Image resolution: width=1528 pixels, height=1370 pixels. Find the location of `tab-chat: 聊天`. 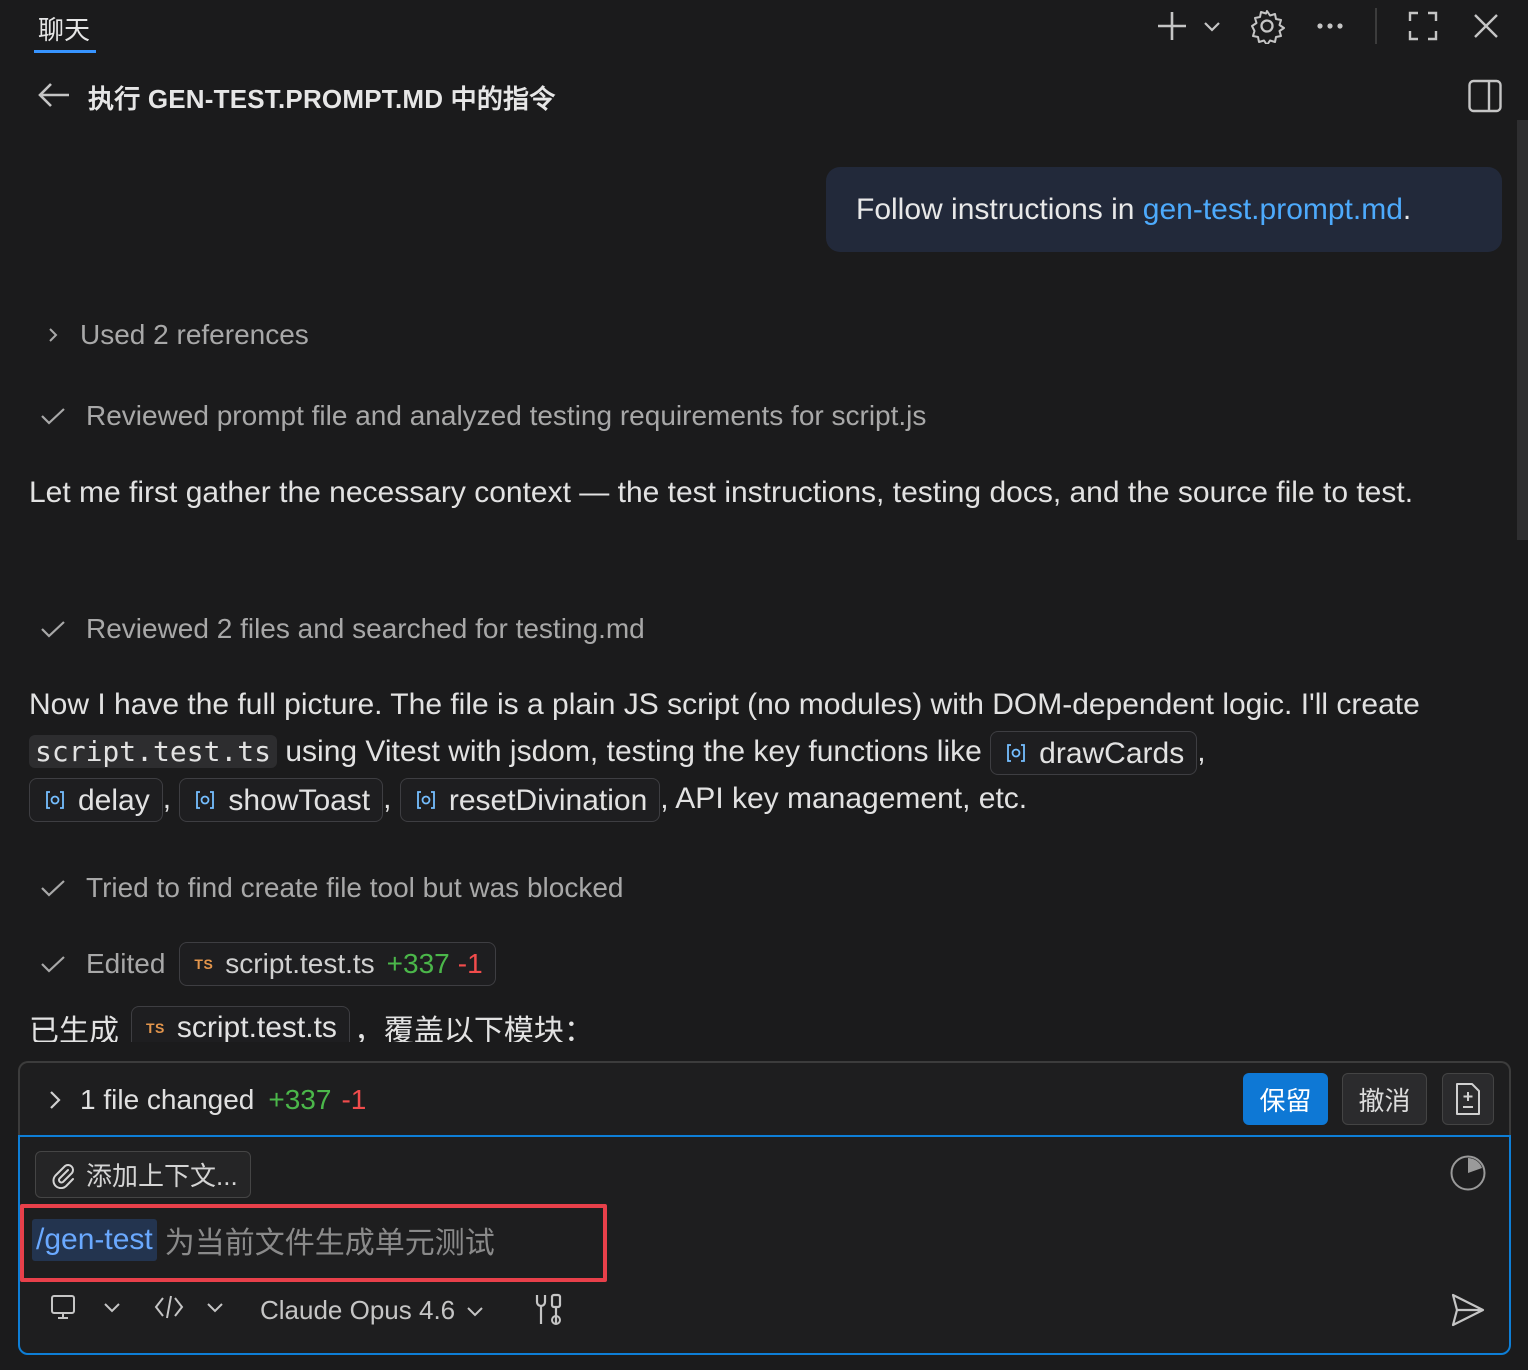

tab-chat: 聊天 is located at coordinates (64, 28).